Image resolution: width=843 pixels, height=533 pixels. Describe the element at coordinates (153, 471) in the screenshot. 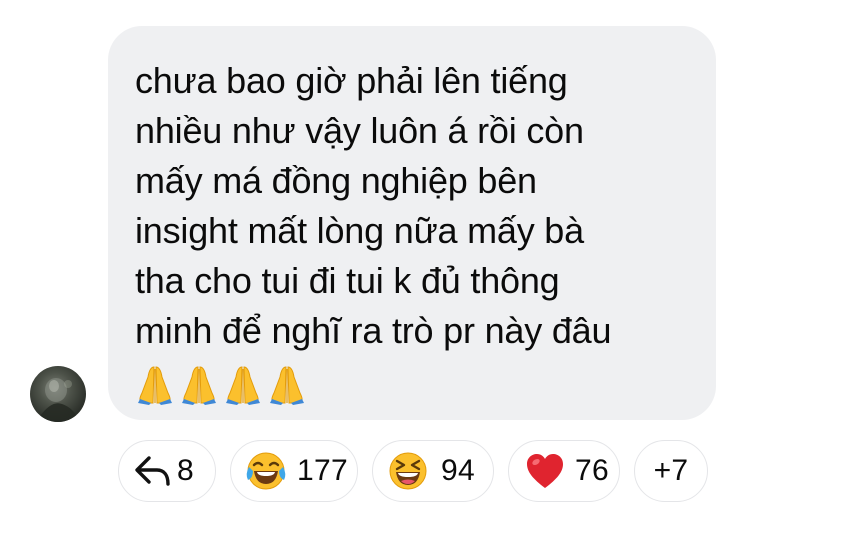

I see `reply-arrow-icon` at that location.